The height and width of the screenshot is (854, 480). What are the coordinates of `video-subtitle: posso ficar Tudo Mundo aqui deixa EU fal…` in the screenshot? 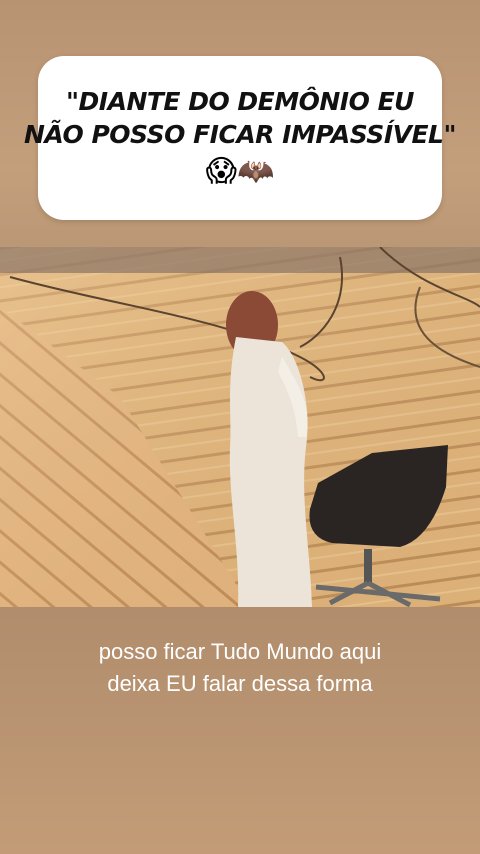 It's located at (240, 668).